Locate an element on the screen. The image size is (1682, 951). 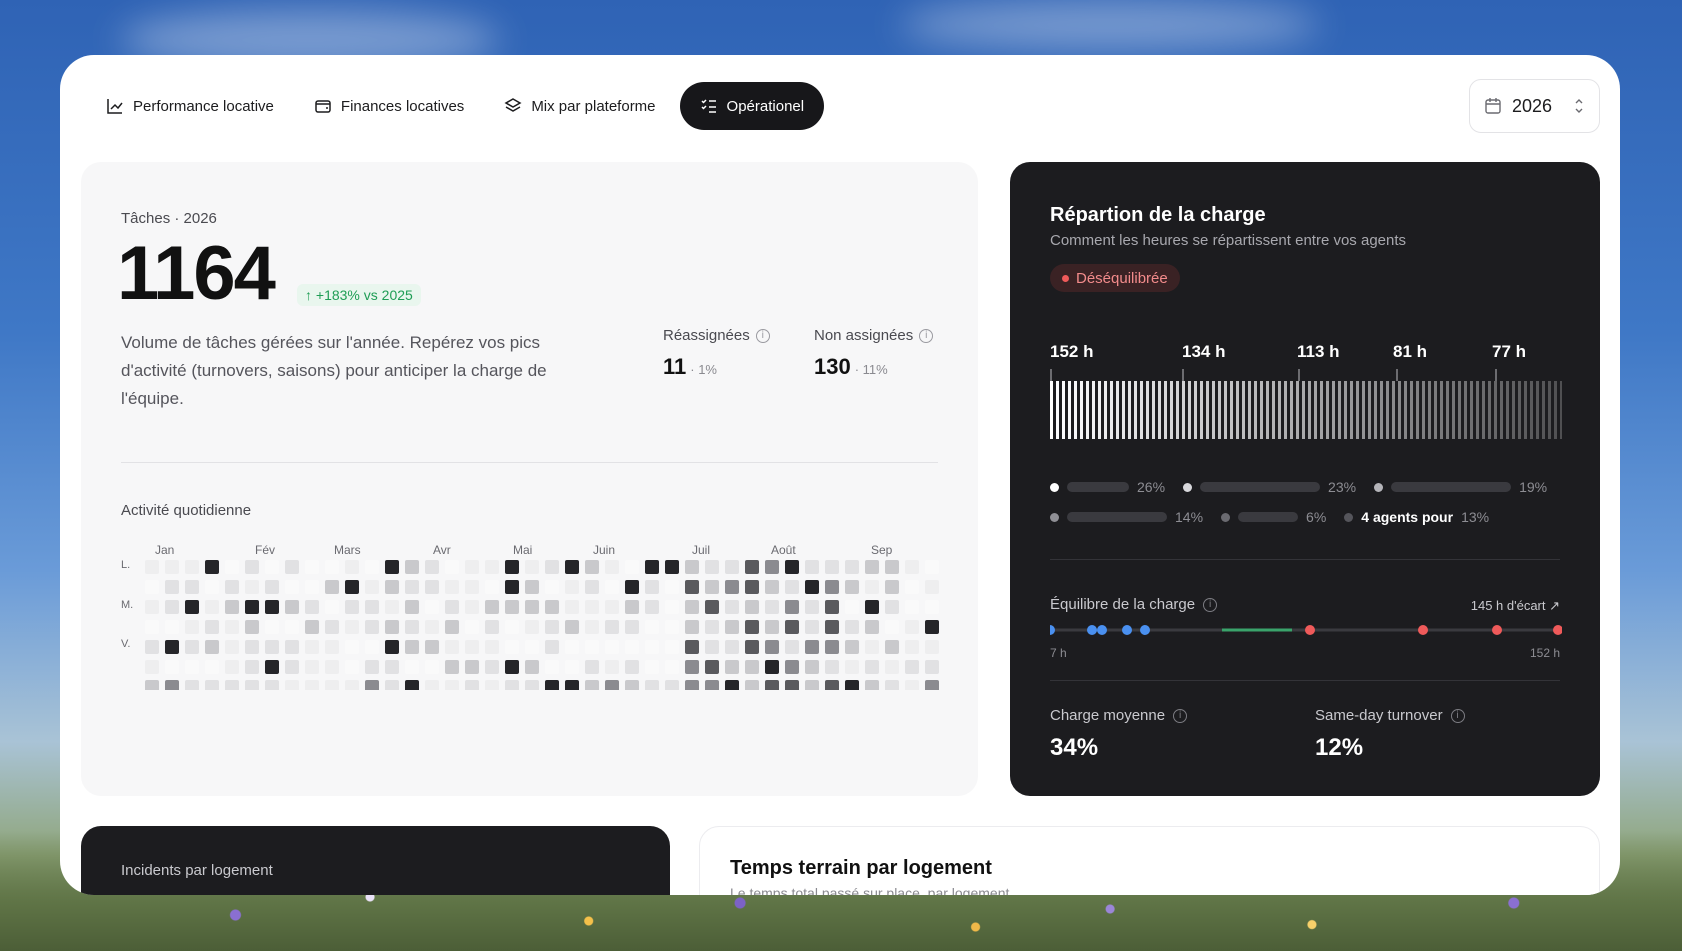
line-chart-icon is located at coordinates (115, 106).